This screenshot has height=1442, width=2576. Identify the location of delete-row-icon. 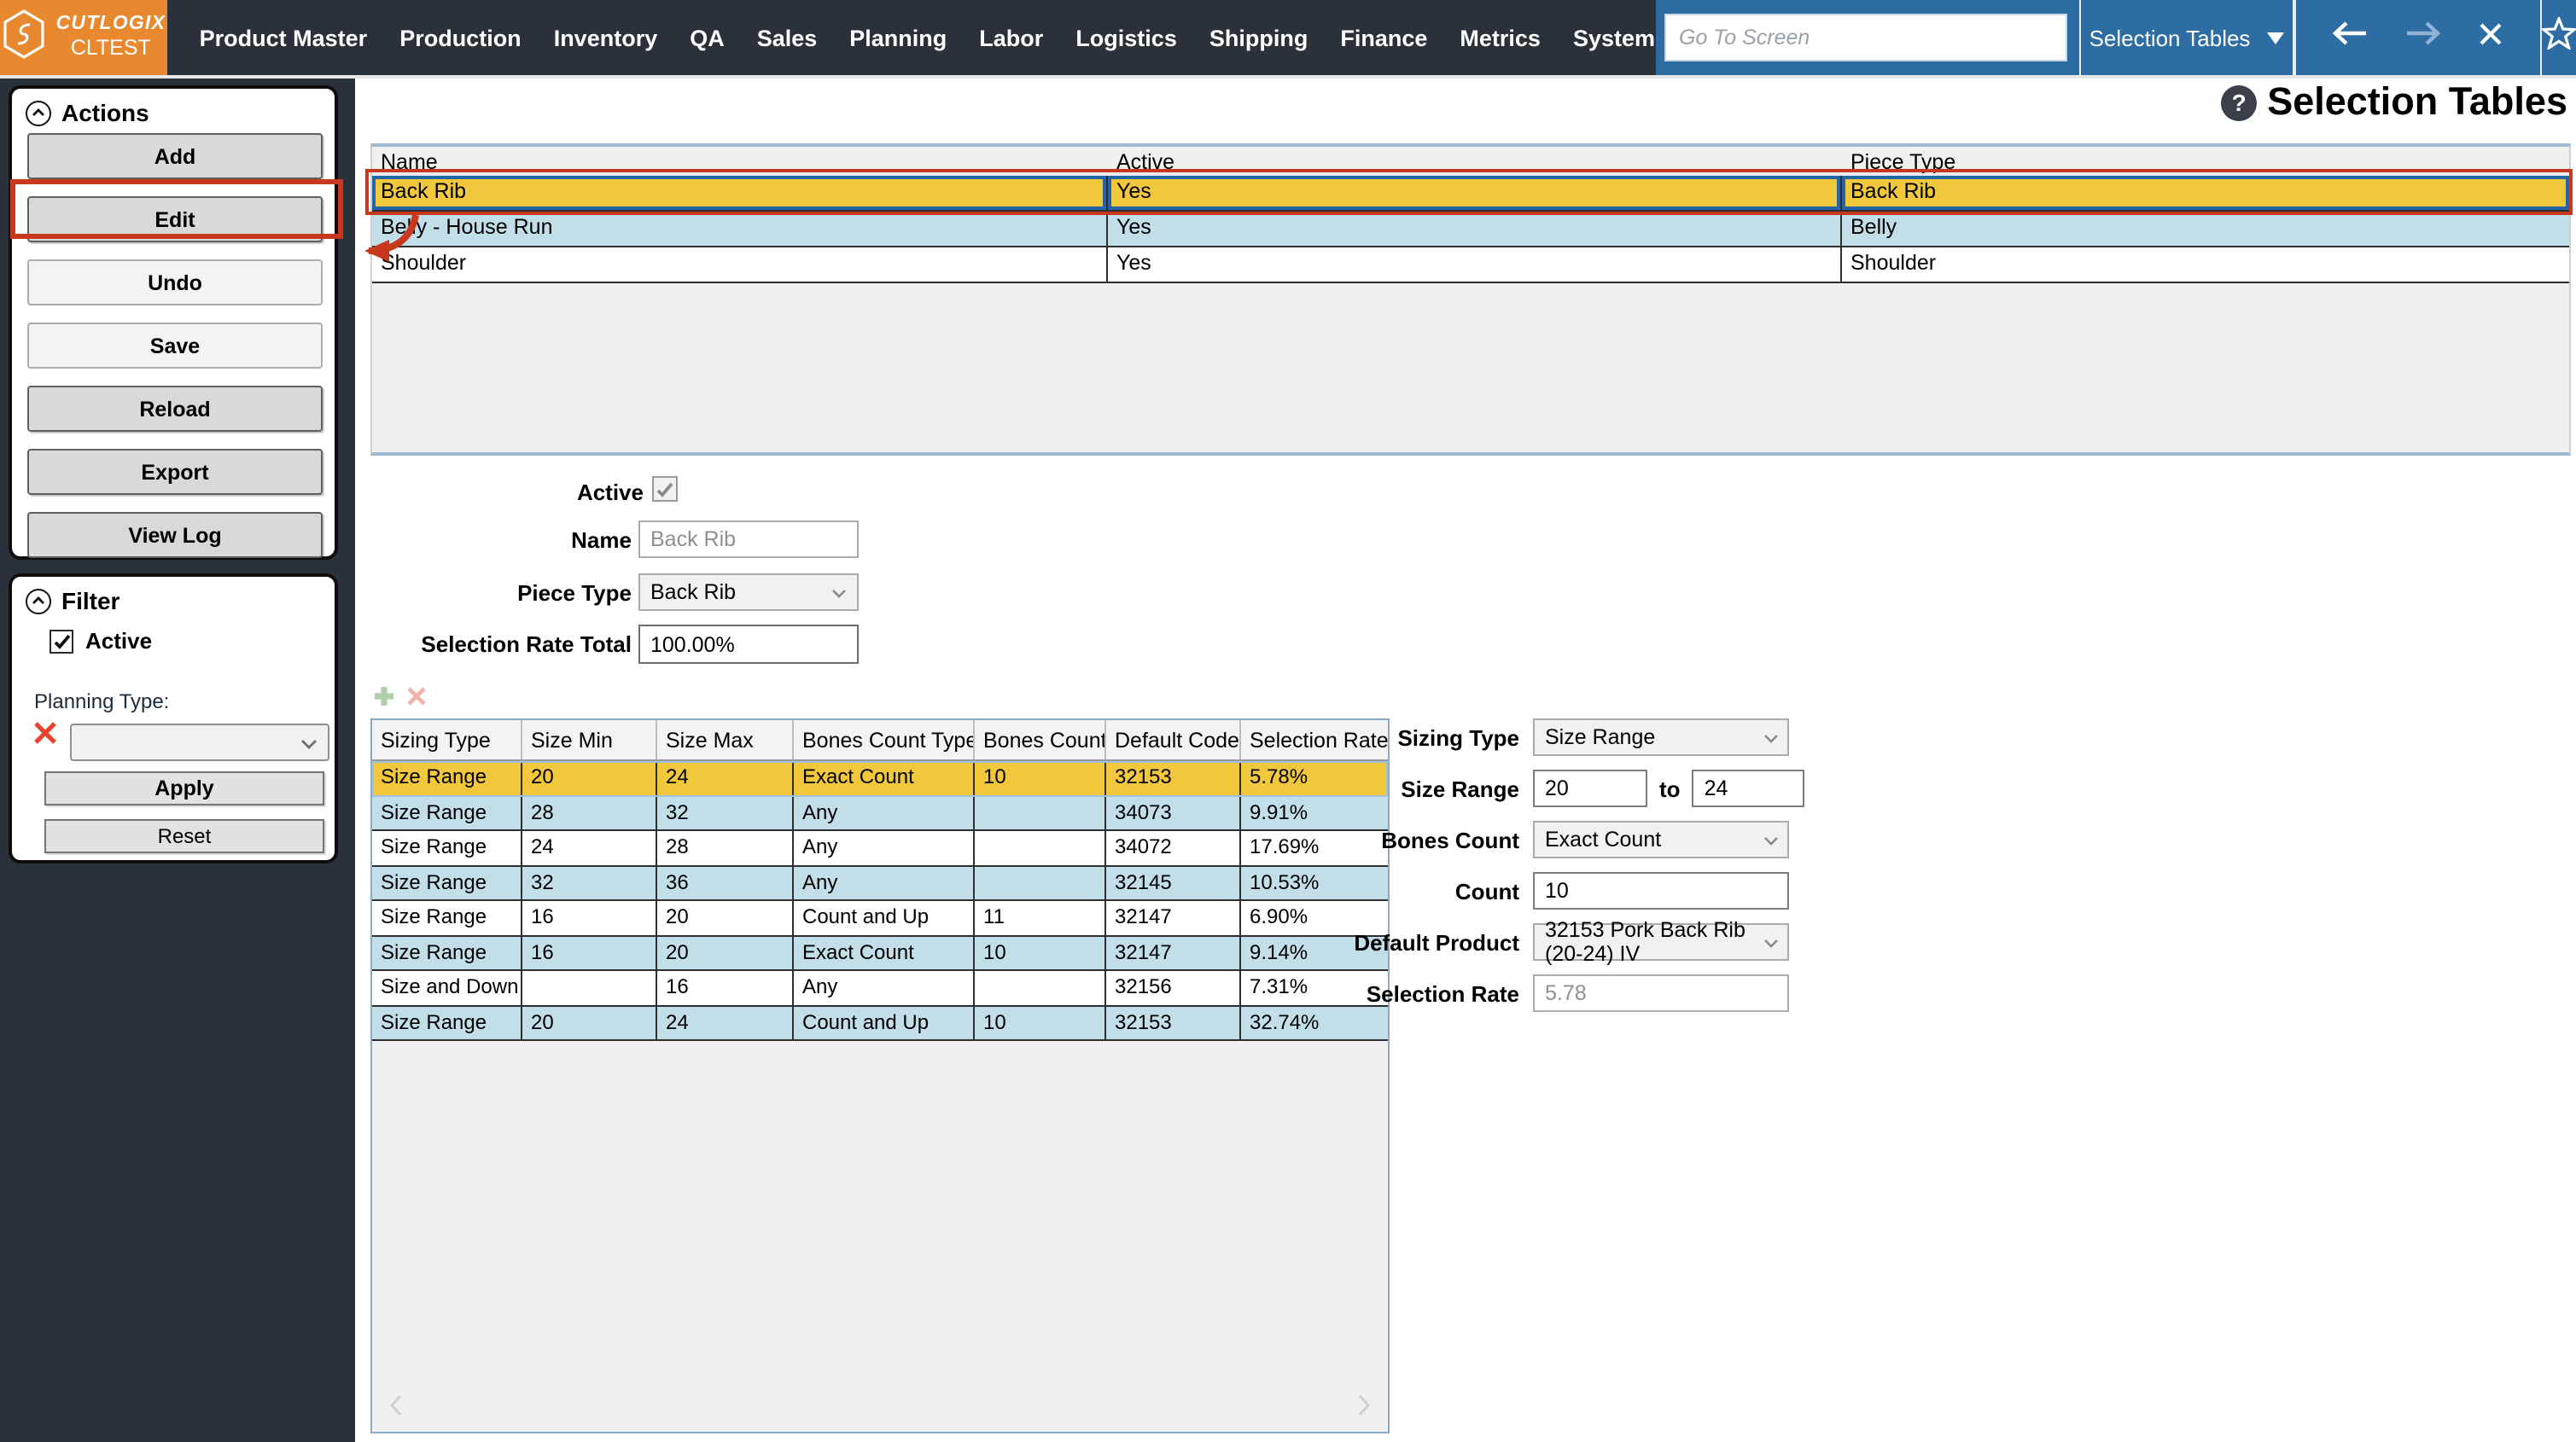
(416, 700).